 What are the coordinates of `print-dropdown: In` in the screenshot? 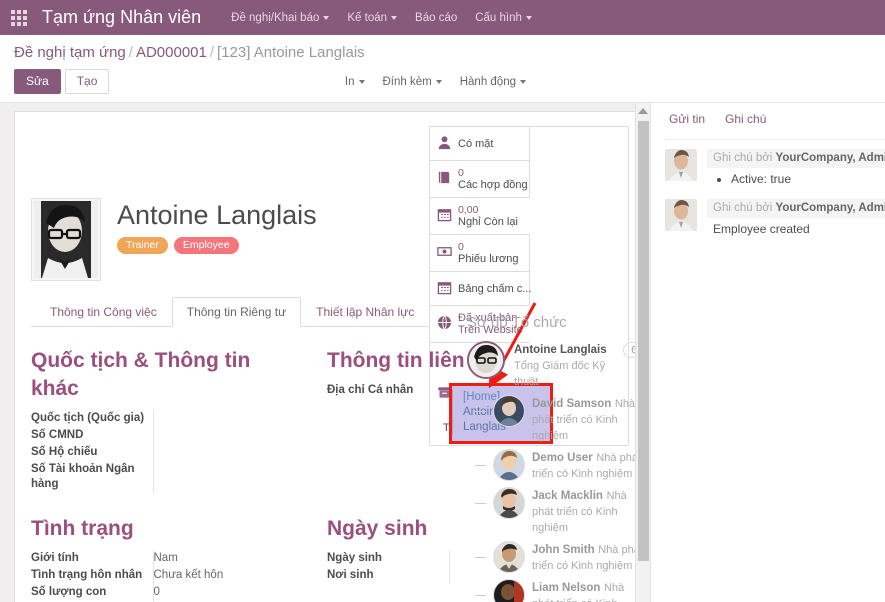 It's located at (355, 82).